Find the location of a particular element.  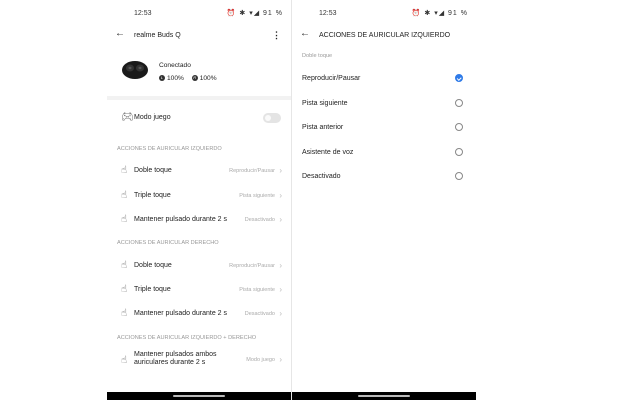

earbuds-image is located at coordinates (135, 70).